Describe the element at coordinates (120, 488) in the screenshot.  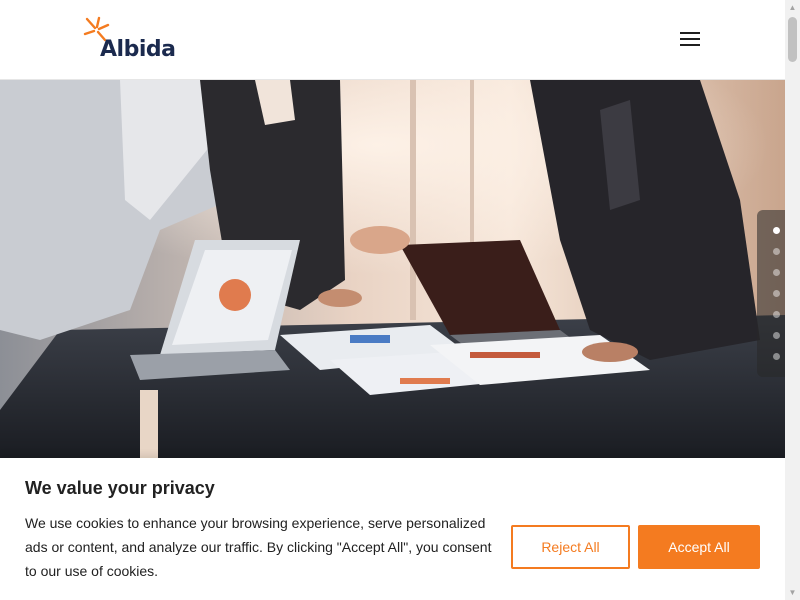
I see `cookie-title: We value your privacy` at that location.